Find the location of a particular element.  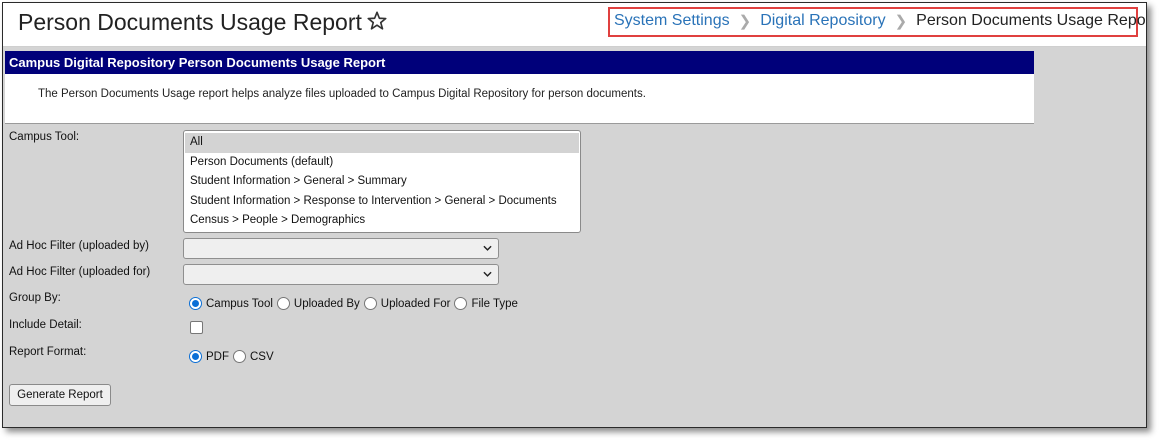

group-by-uploaded-by: Uploaded By is located at coordinates (318, 303).